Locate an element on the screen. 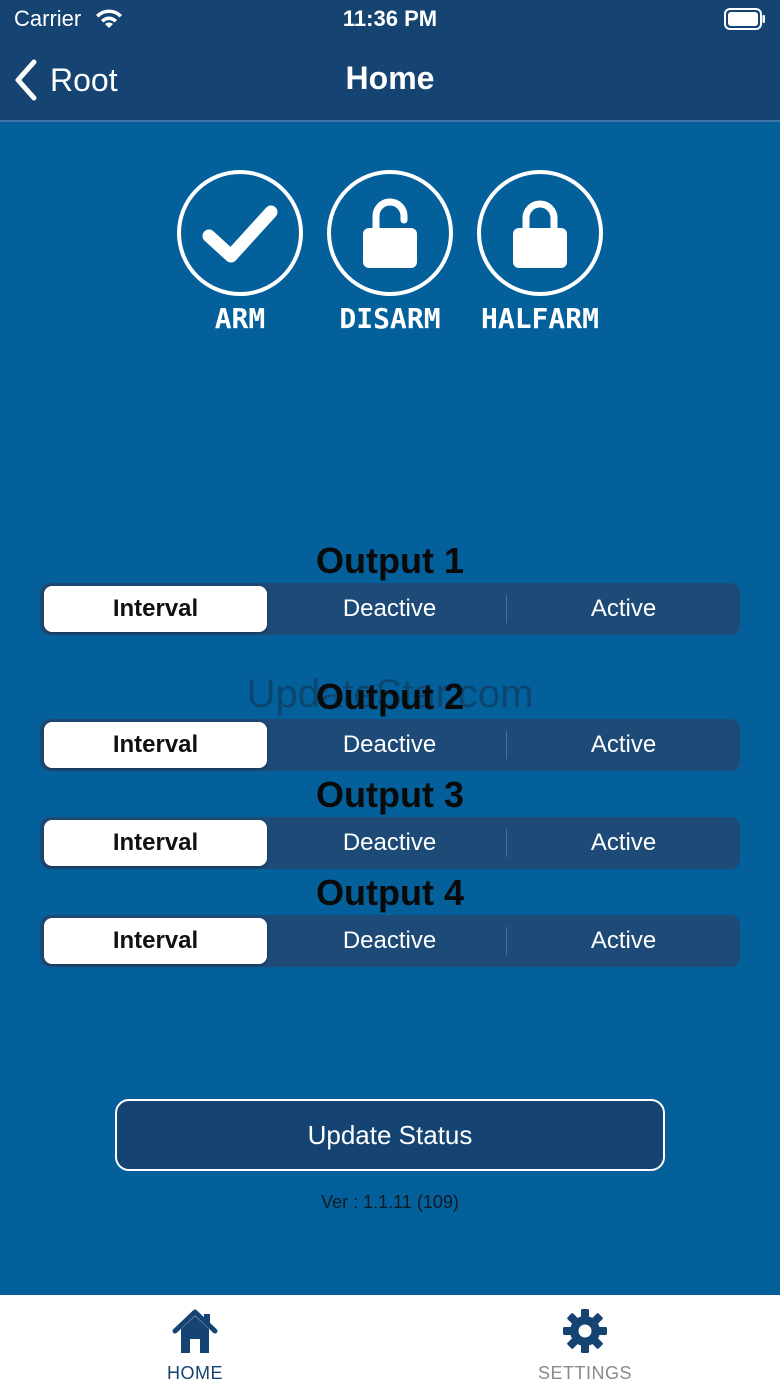 This screenshot has width=780, height=1387. disarm-button: DISARM is located at coordinates (390, 252).